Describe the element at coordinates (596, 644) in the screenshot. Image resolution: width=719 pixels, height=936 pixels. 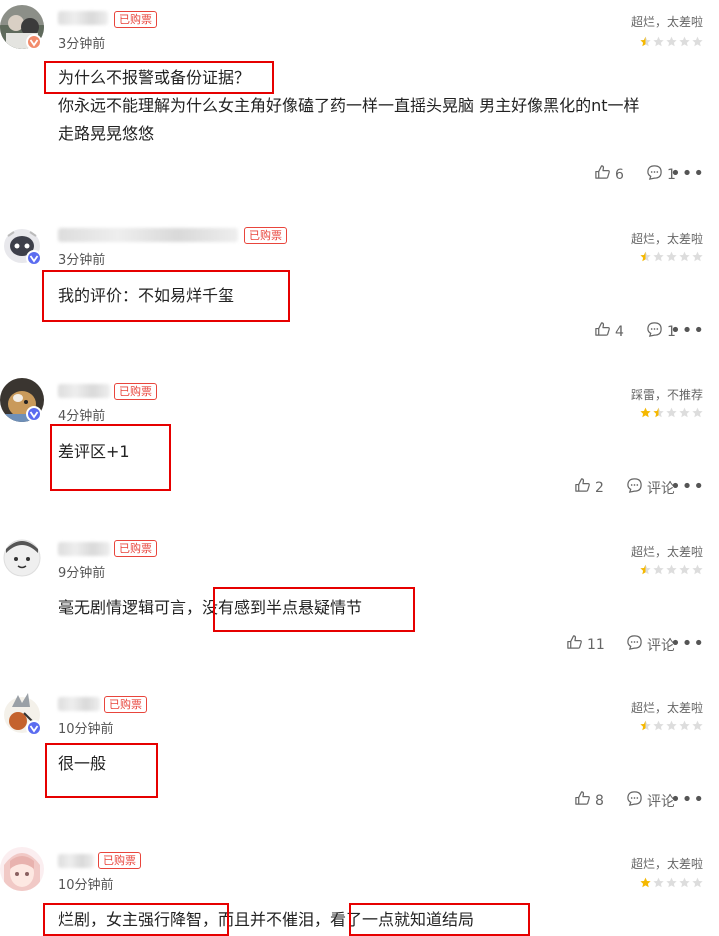
I see `like-count: 11` at that location.